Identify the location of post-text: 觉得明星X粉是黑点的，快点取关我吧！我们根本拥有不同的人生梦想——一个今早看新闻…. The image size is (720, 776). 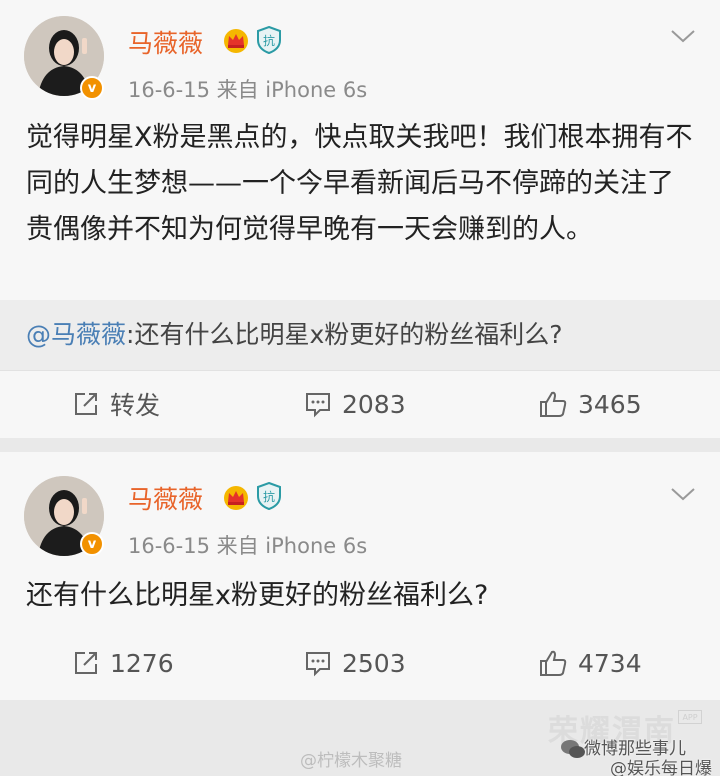
(359, 183).